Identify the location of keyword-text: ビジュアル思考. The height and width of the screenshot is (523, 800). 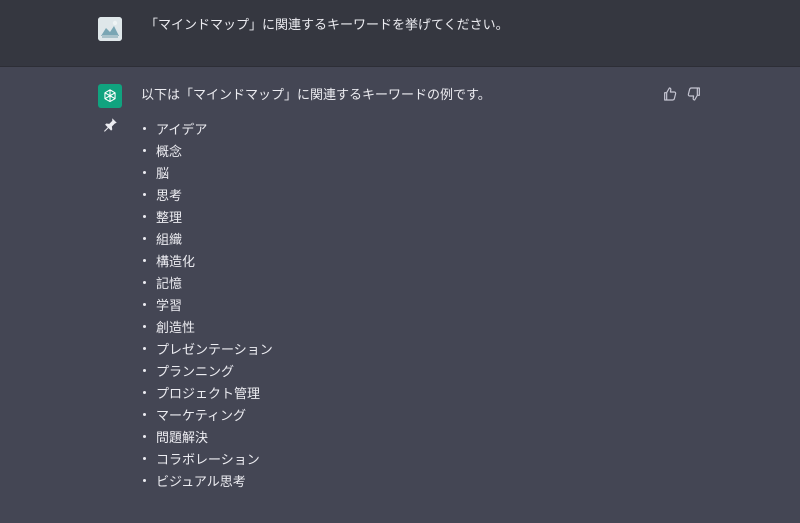
(201, 482).